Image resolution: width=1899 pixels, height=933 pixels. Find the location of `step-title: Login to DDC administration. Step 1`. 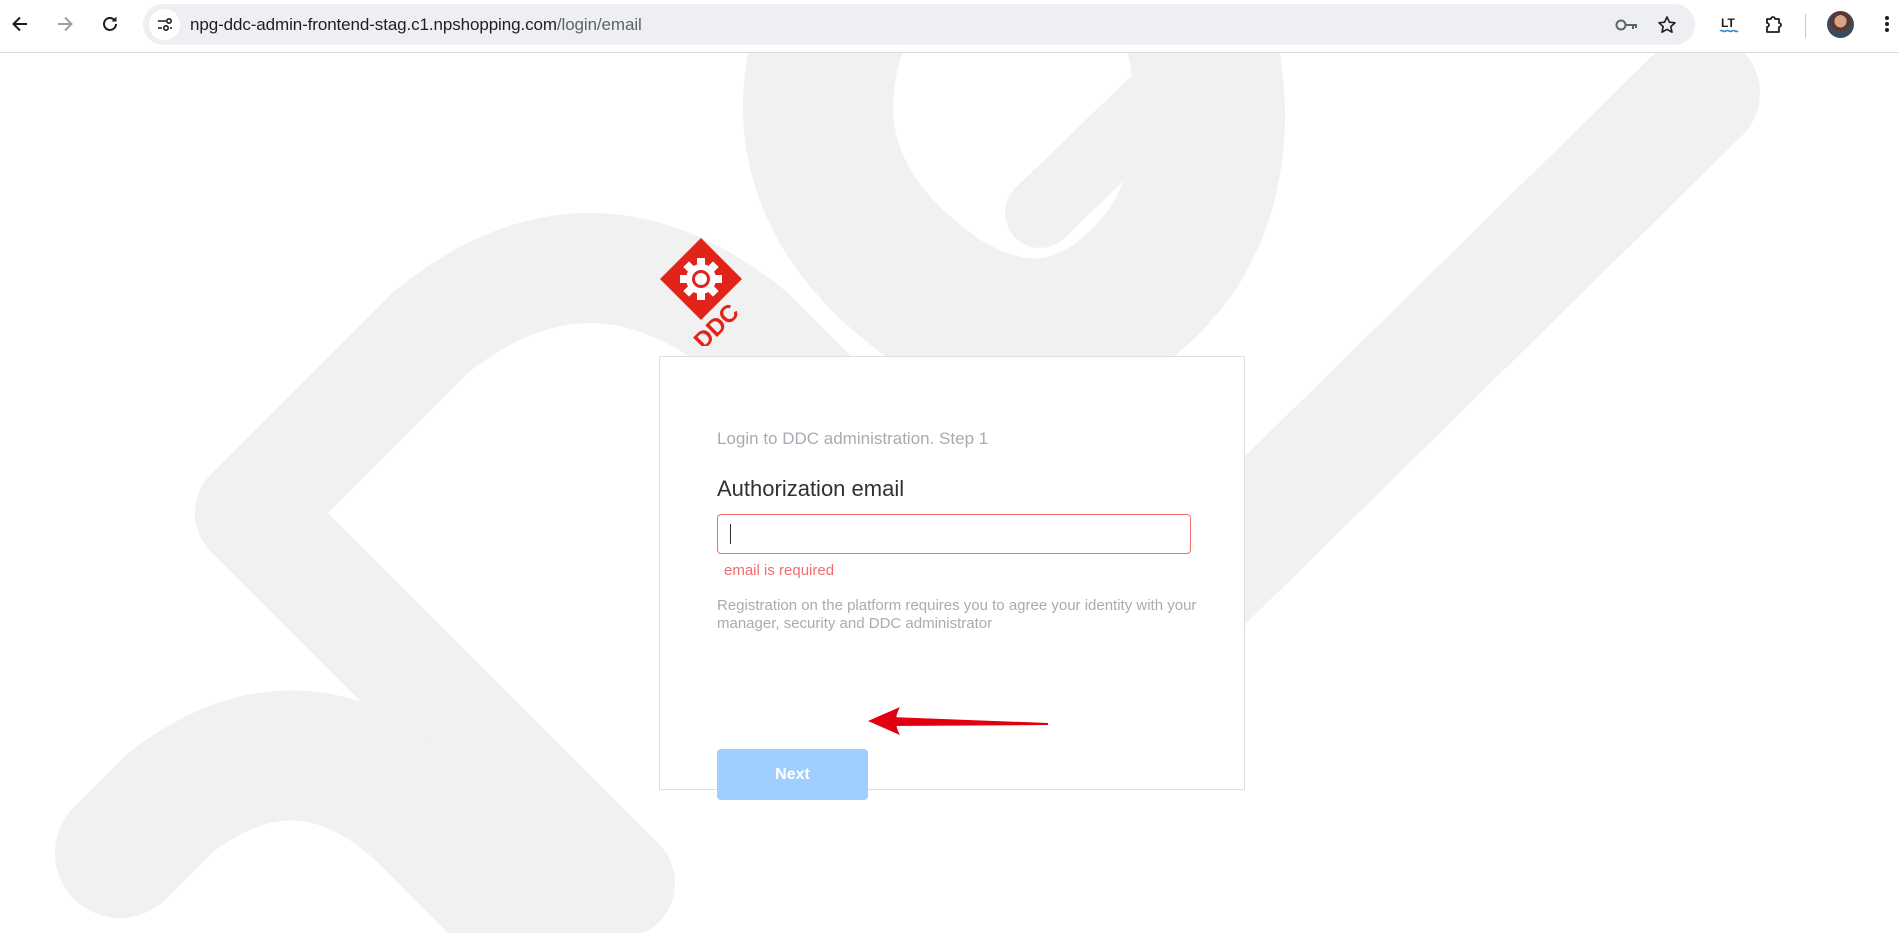

step-title: Login to DDC administration. Step 1 is located at coordinates (853, 438).